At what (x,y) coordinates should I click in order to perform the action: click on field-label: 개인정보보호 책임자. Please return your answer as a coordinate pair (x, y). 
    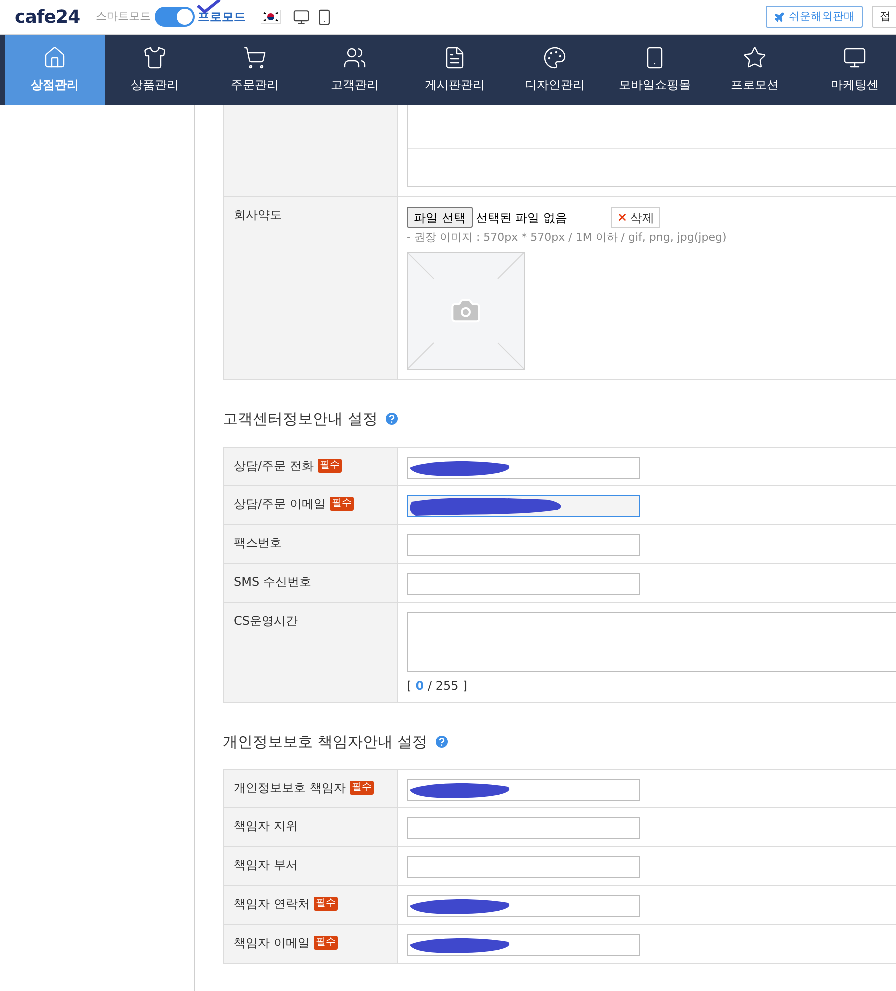
    Looking at the image, I should click on (290, 788).